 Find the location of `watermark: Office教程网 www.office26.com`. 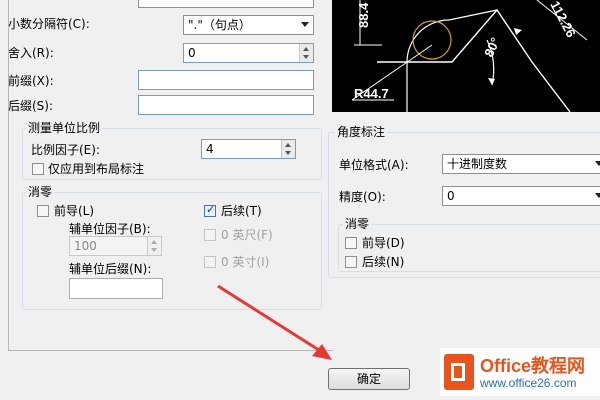

watermark: Office教程网 www.office26.com is located at coordinates (520, 372).